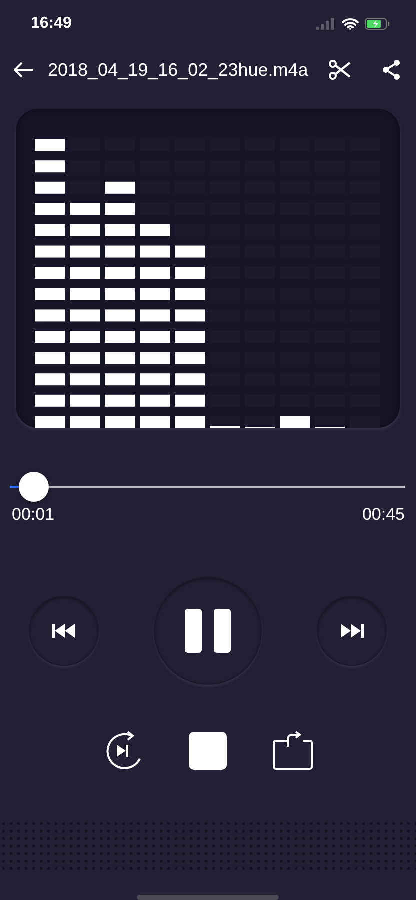 The width and height of the screenshot is (416, 900). What do you see at coordinates (383, 514) in the screenshot?
I see `total-time: 00:45` at bounding box center [383, 514].